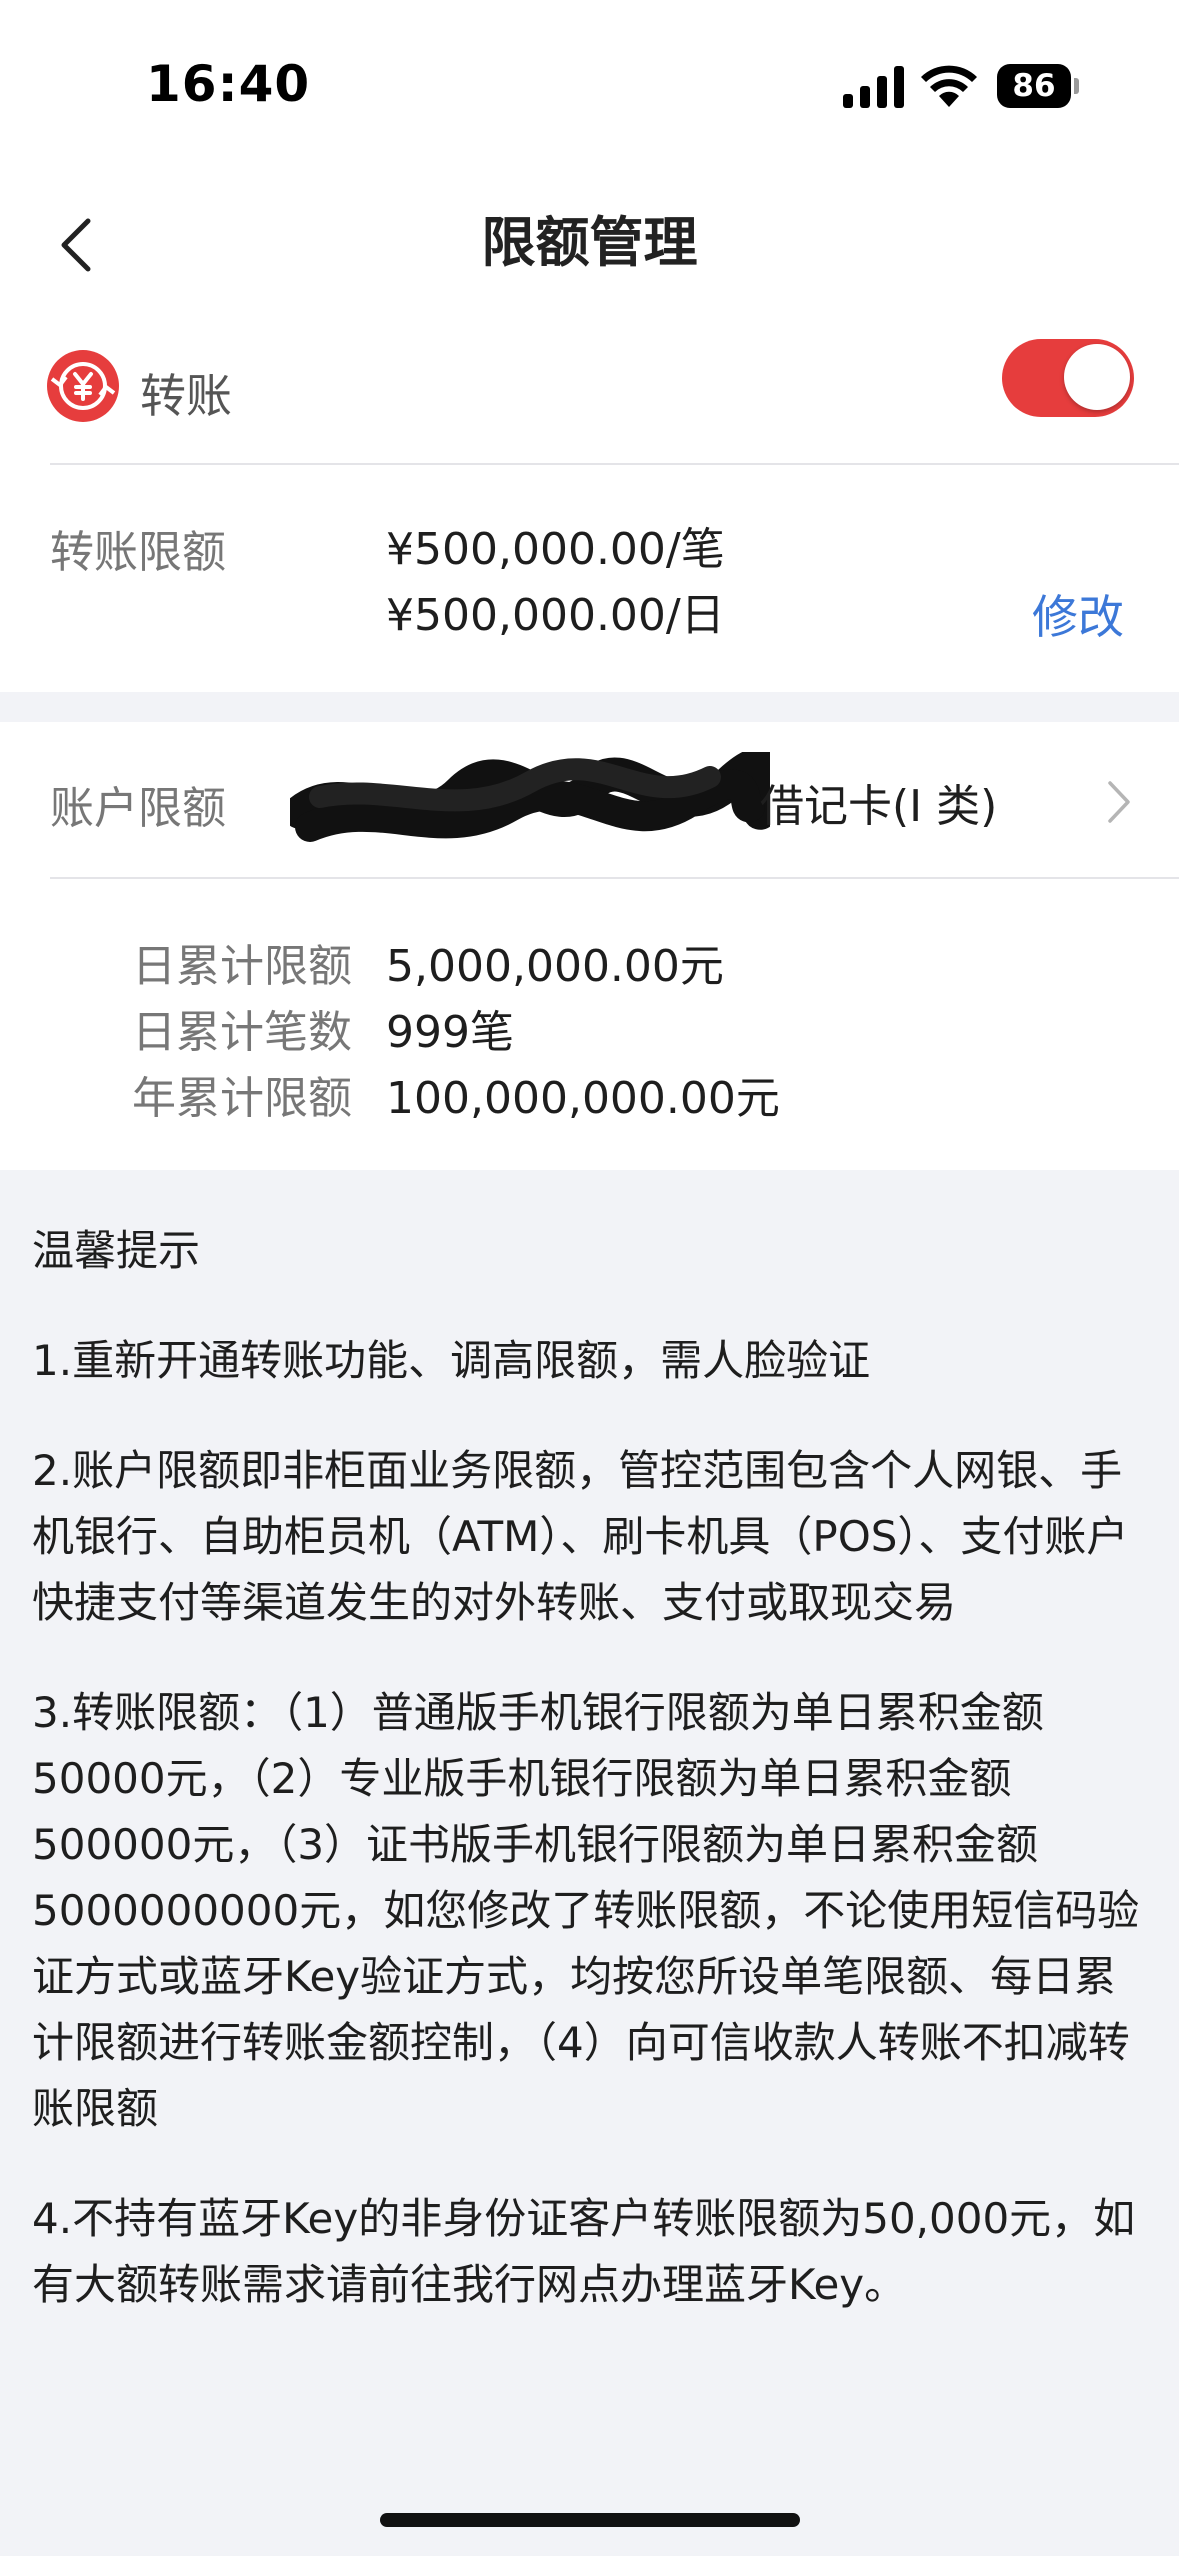 The width and height of the screenshot is (1179, 2556). What do you see at coordinates (76, 245) in the screenshot?
I see `chevron-left-icon` at bounding box center [76, 245].